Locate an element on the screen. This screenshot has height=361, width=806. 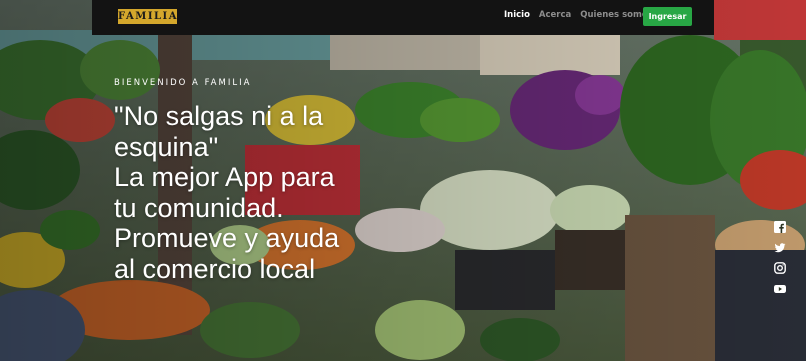
instagram-link is located at coordinates (780, 269).